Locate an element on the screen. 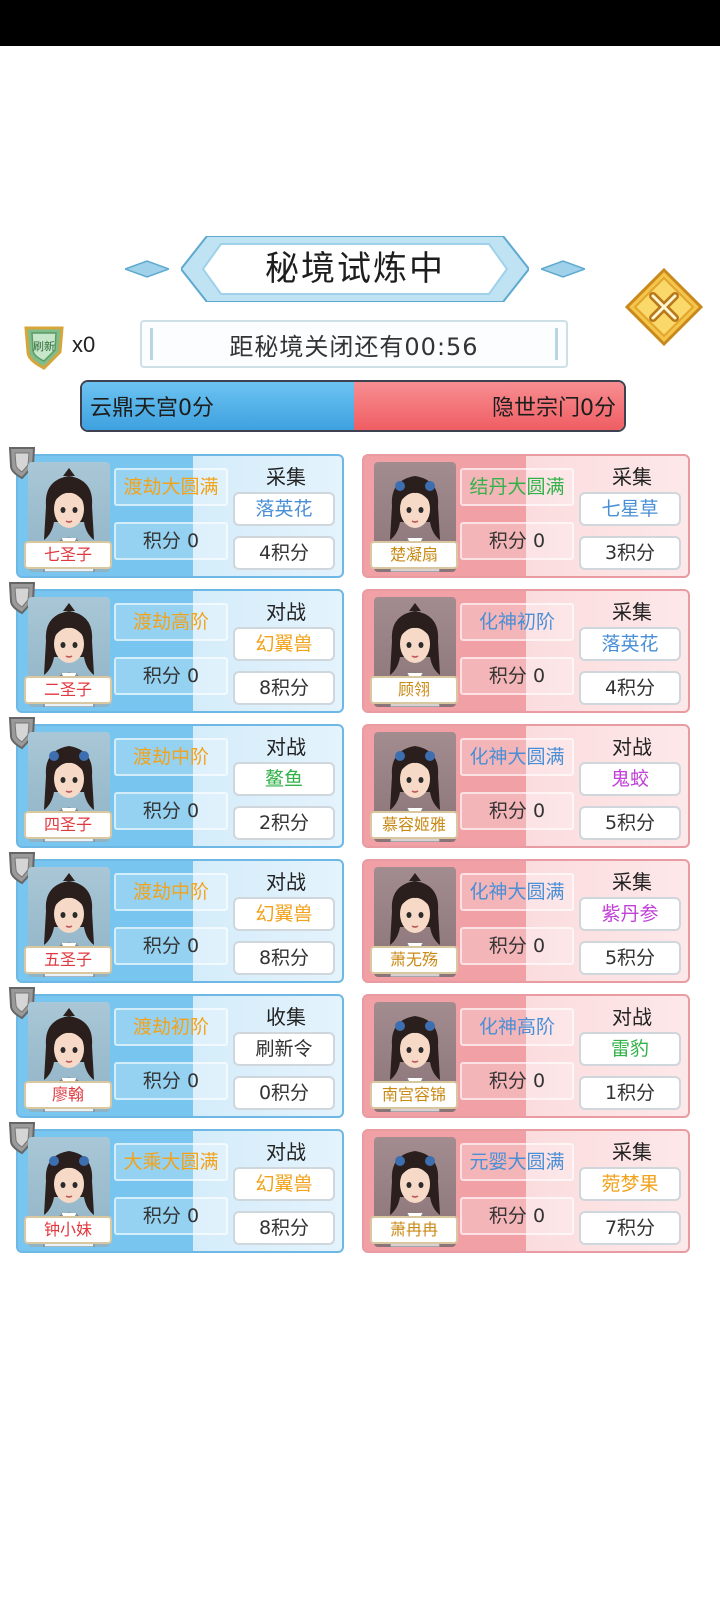 The image size is (720, 1600). close-icon is located at coordinates (664, 307).